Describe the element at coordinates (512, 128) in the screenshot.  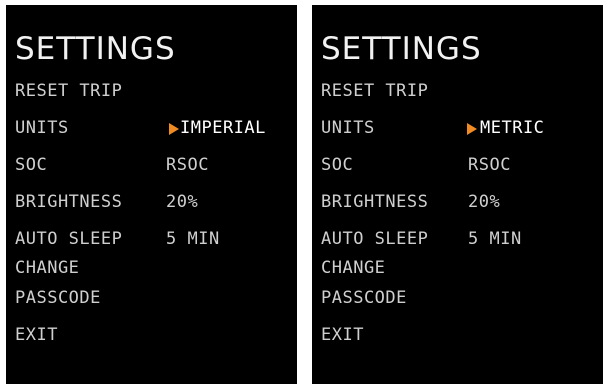
I see `units-value: METRIC` at that location.